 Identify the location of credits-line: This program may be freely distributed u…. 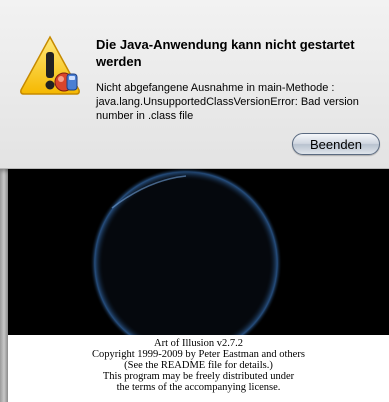
(198, 376).